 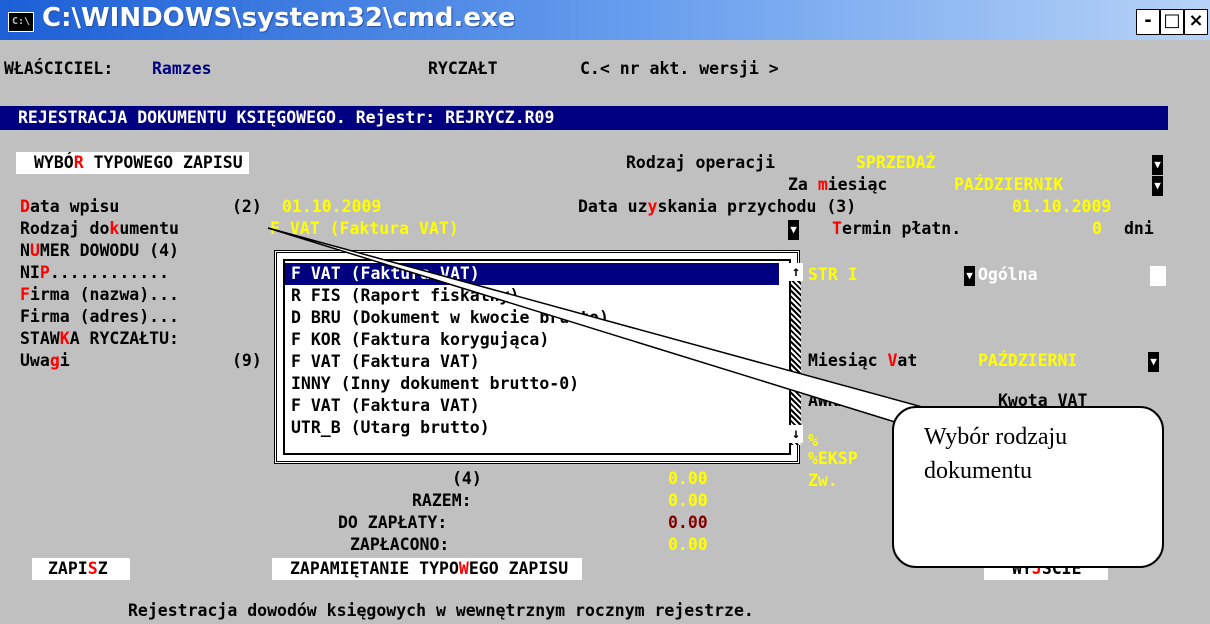 What do you see at coordinates (1028, 487) in the screenshot?
I see `callout-box: Wybór rodzaju dokumentu` at bounding box center [1028, 487].